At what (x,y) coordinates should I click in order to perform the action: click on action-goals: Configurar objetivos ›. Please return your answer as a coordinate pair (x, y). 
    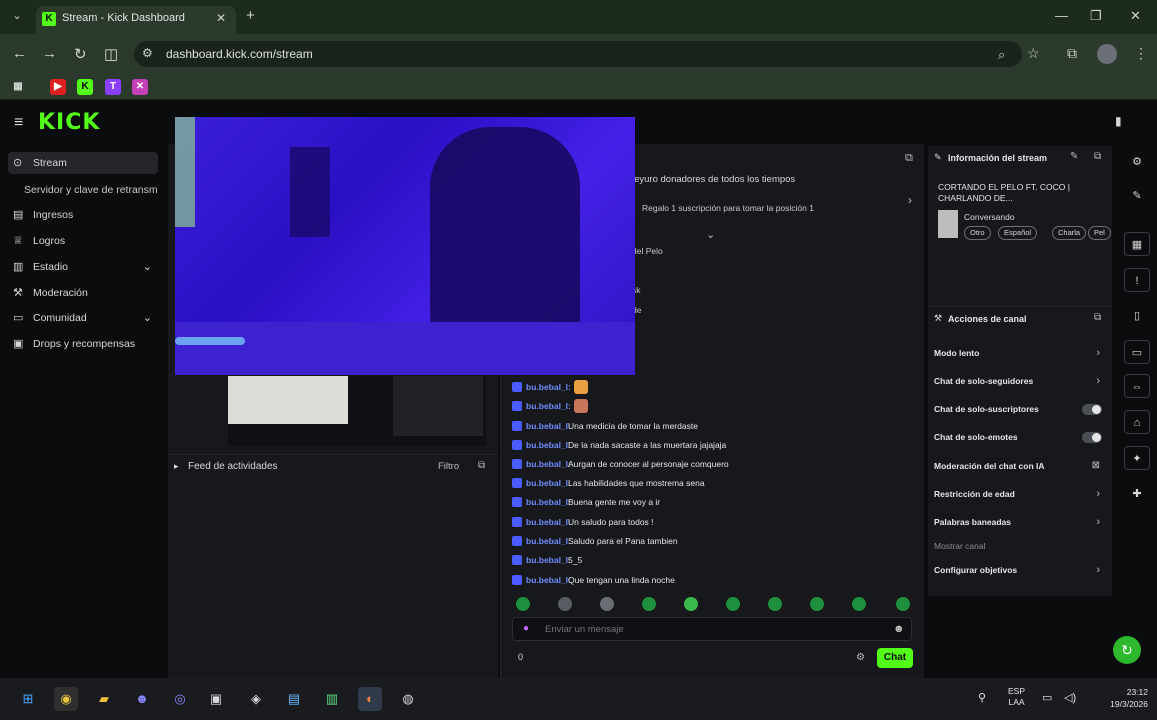
    Looking at the image, I should click on (1020, 571).